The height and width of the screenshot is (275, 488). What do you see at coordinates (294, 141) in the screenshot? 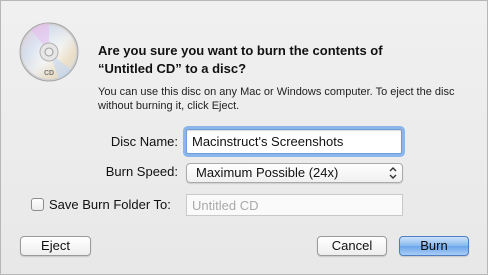
I see `disc-name-field` at bounding box center [294, 141].